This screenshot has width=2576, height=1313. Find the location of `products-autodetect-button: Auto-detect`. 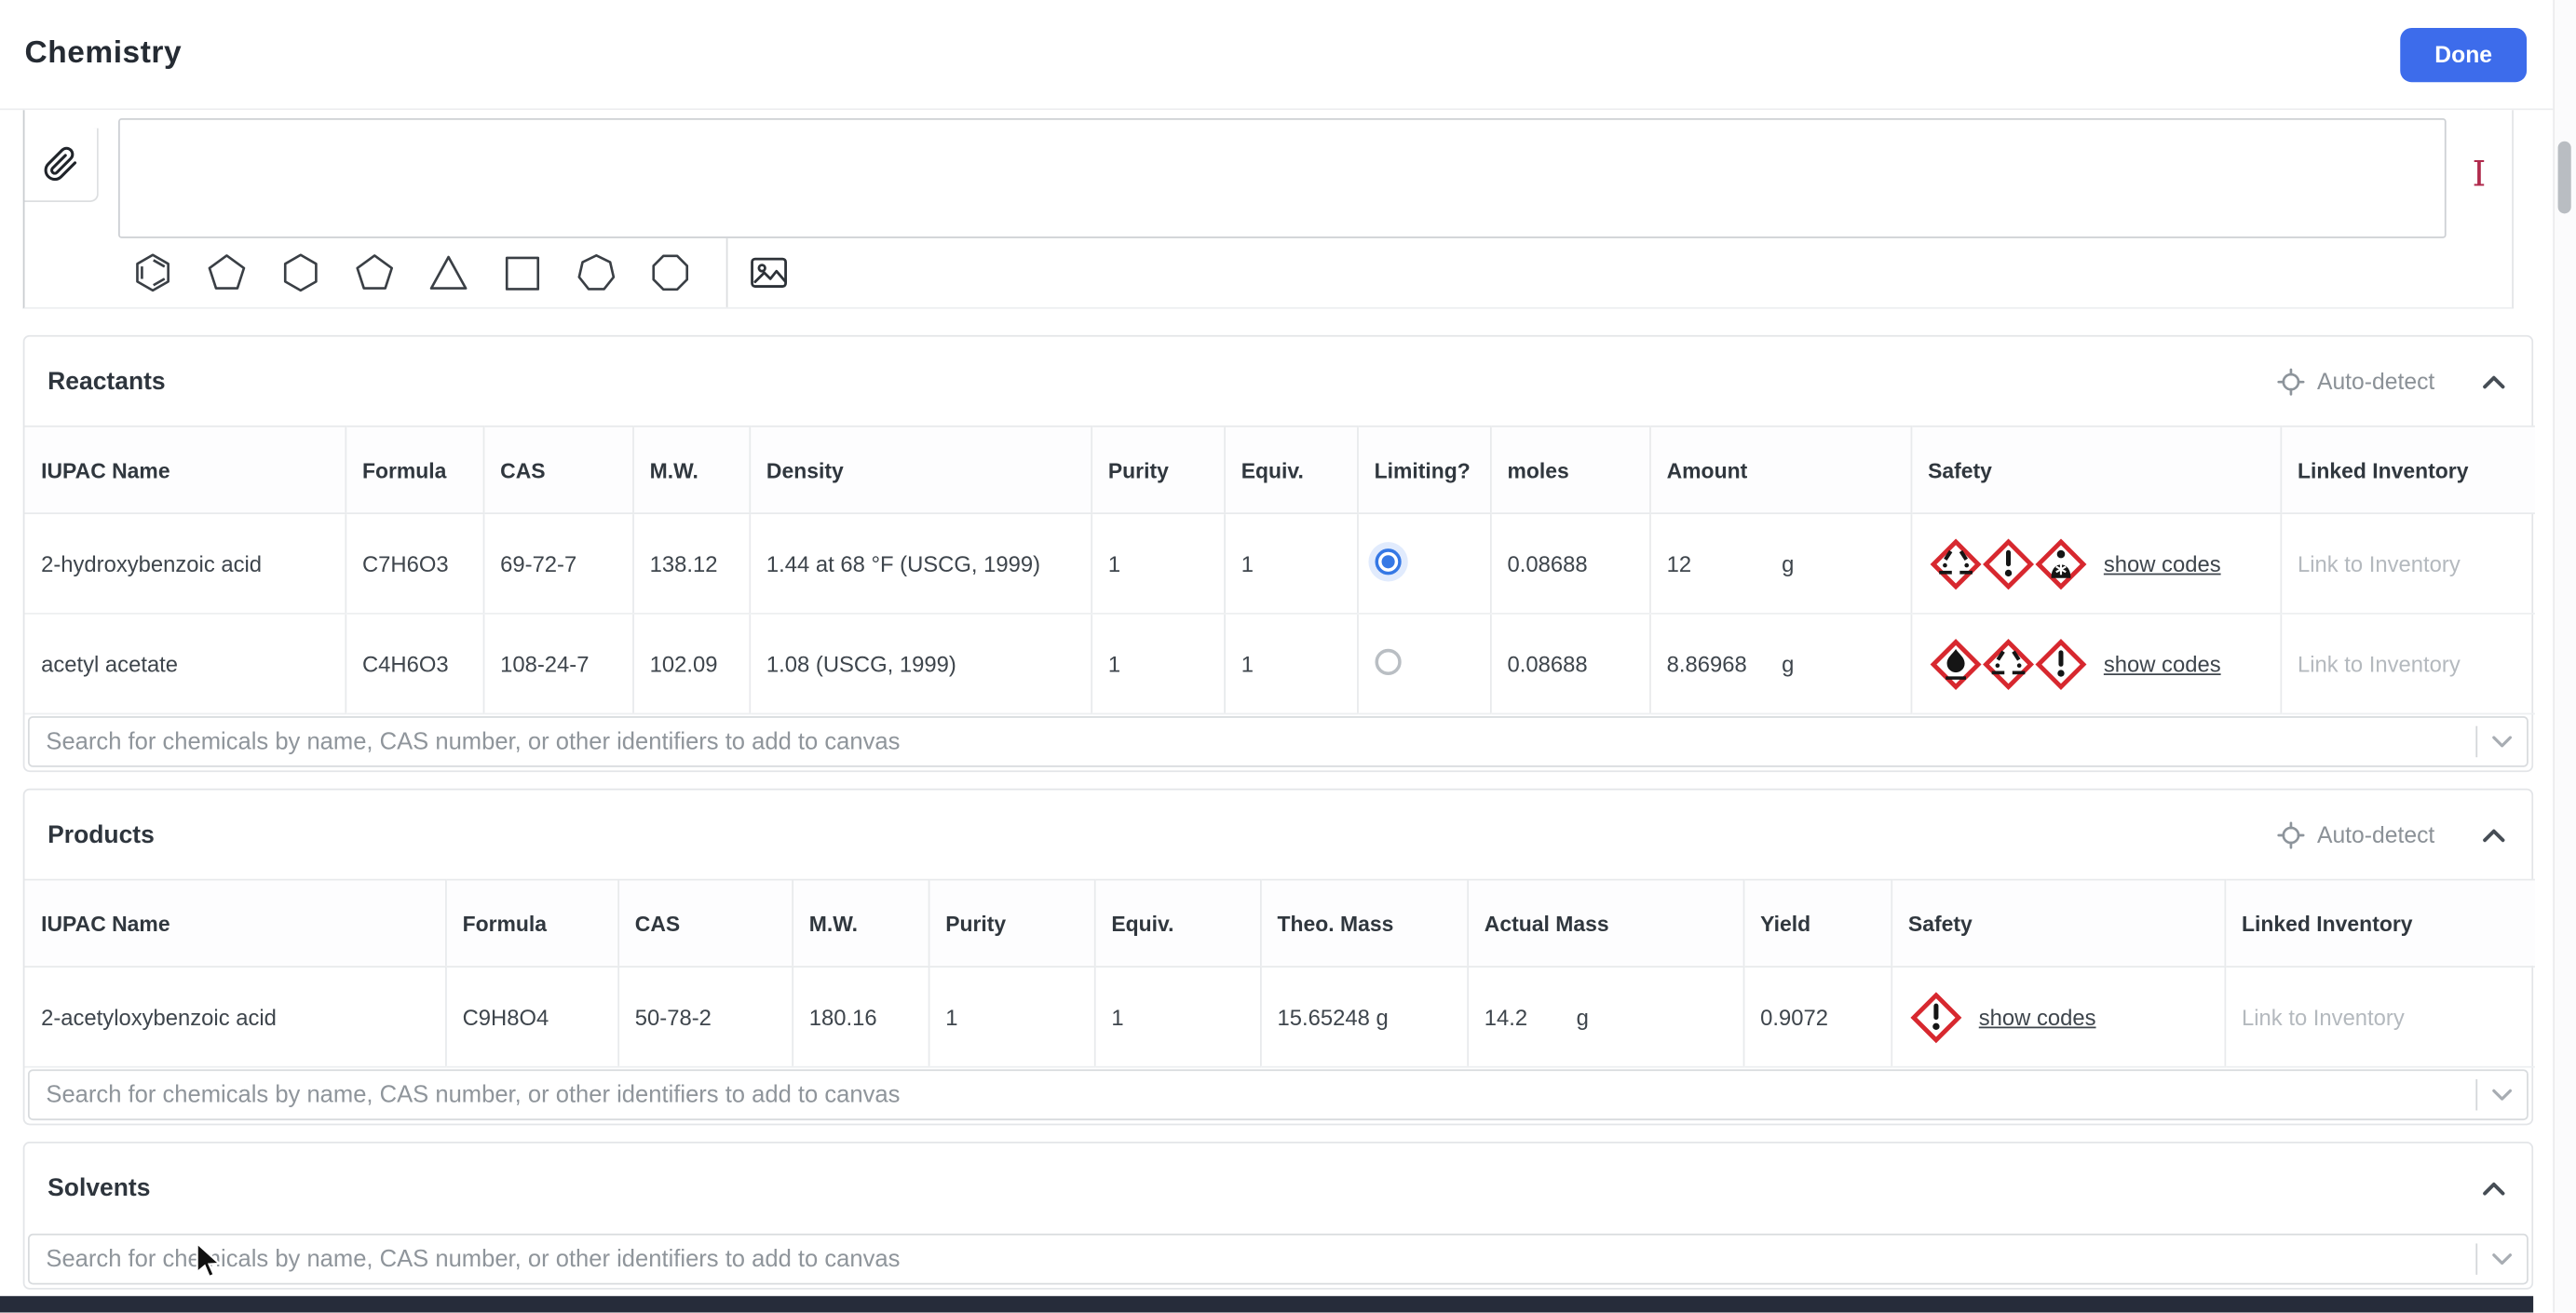

products-autodetect-button: Auto-detect is located at coordinates (2356, 834).